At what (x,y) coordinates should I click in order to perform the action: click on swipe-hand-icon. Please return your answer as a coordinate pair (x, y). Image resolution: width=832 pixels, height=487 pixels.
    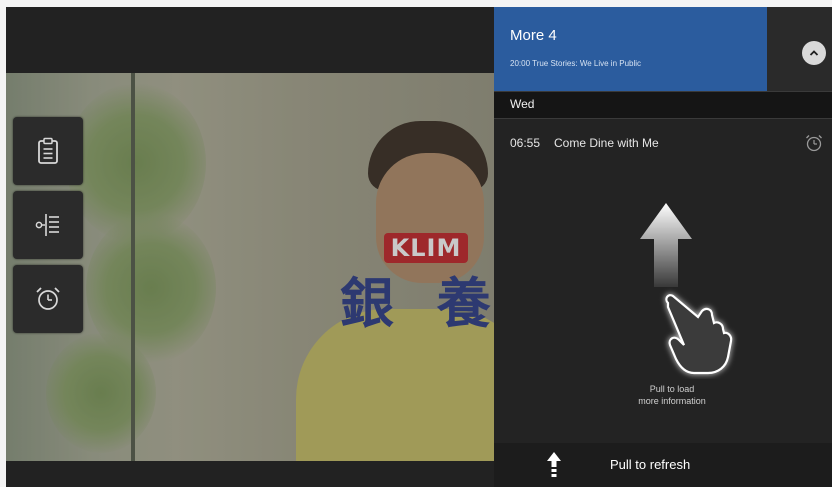
    Looking at the image, I should click on (699, 334).